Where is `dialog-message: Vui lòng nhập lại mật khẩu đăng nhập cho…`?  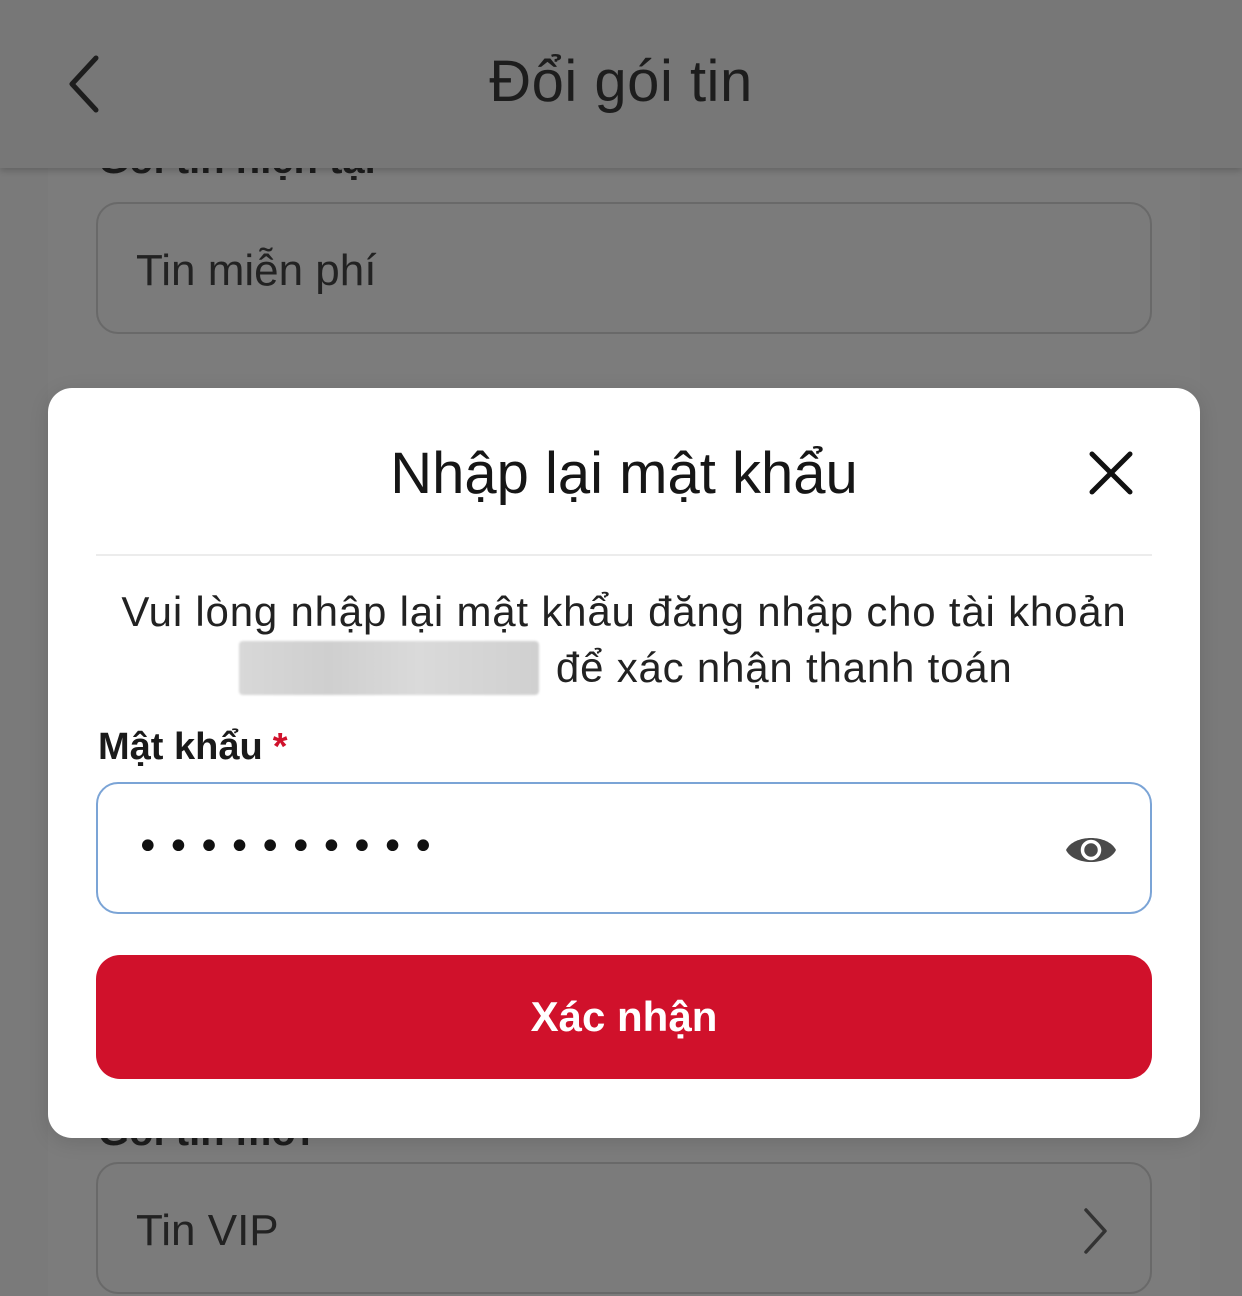
dialog-message: Vui lòng nhập lại mật khẩu đăng nhập cho… is located at coordinates (624, 640).